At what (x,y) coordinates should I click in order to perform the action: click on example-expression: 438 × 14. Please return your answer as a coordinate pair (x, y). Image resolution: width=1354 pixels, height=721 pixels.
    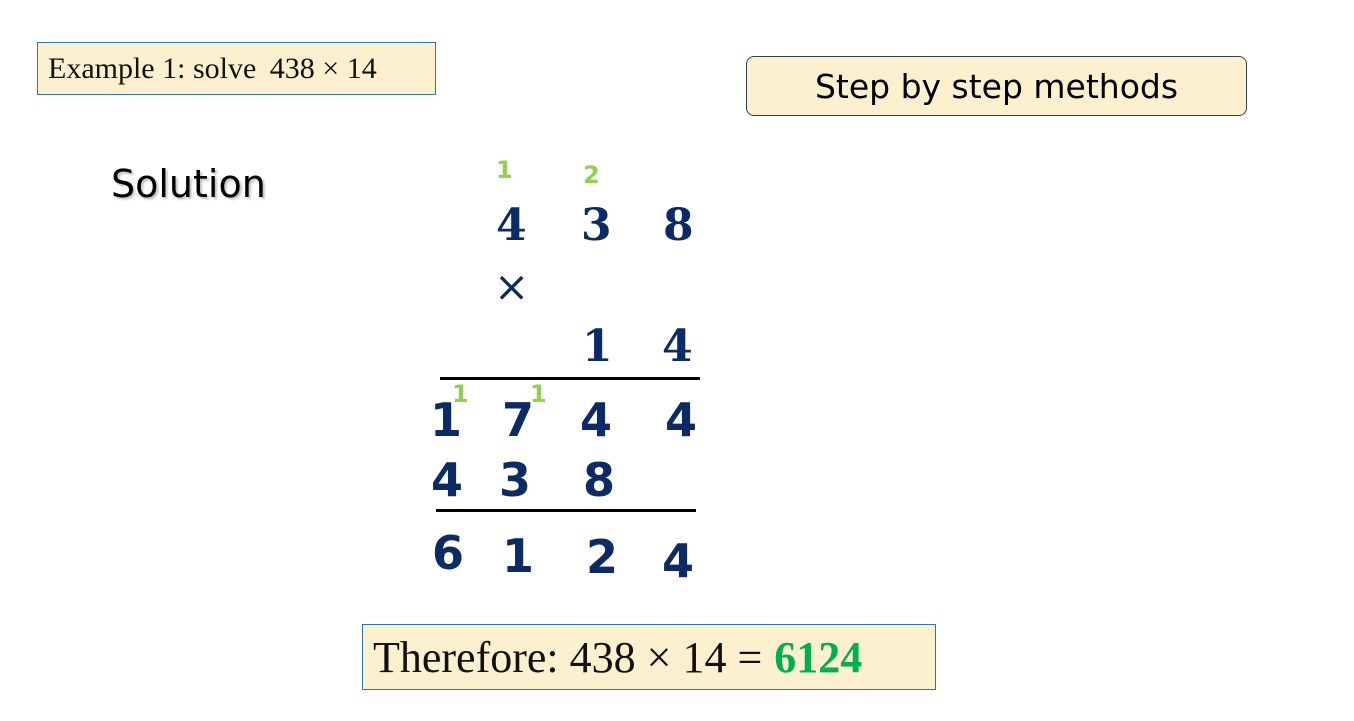
    Looking at the image, I should click on (323, 68).